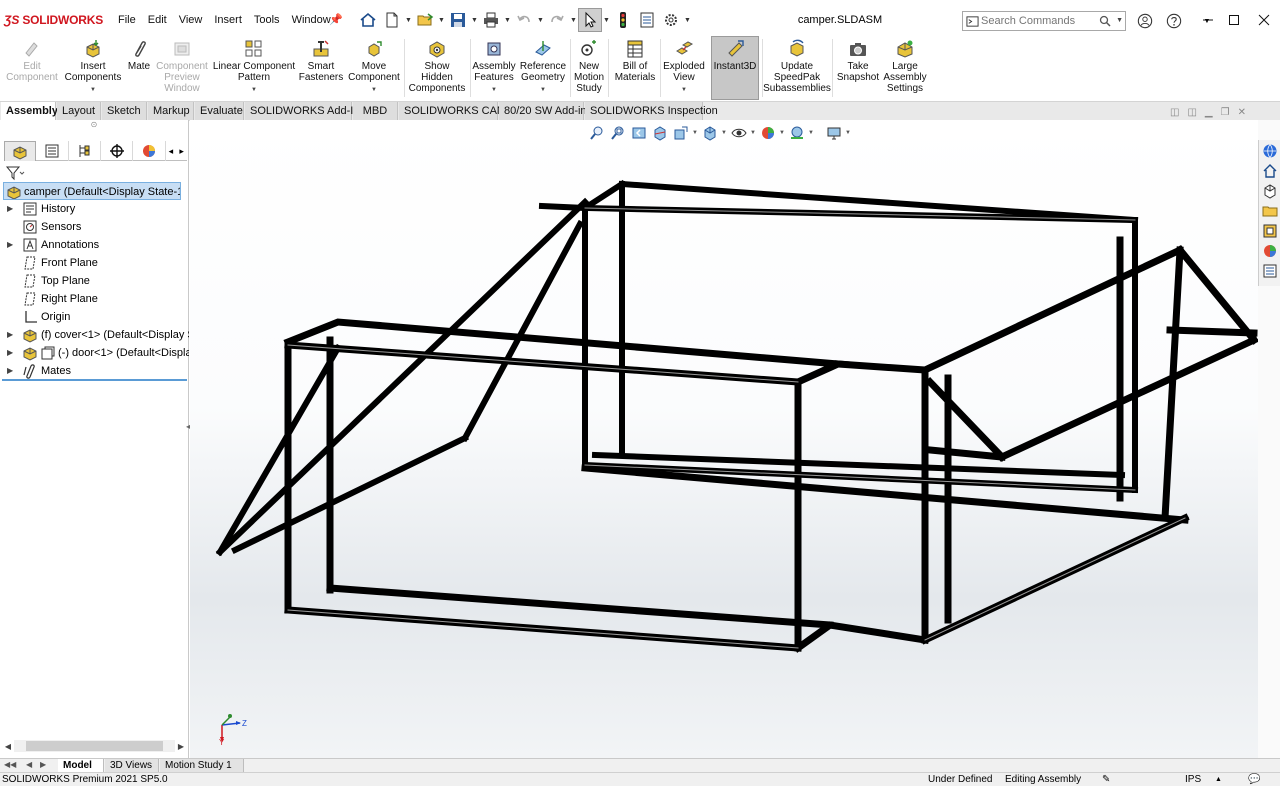  I want to click on design-library-tab, so click(1270, 190).